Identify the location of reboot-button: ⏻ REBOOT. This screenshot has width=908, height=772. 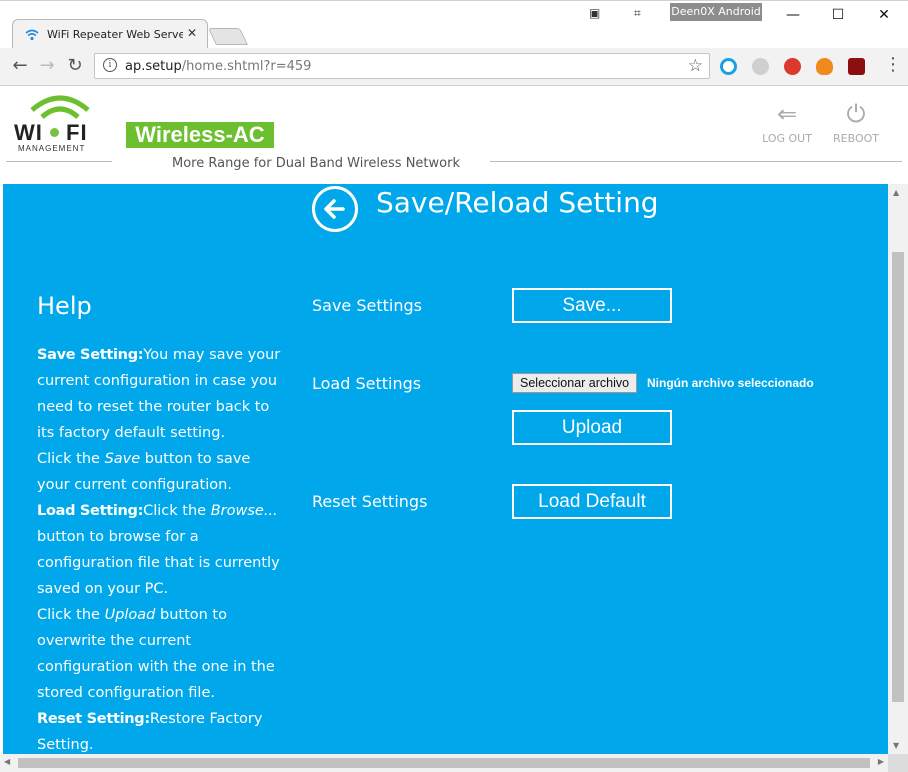
(856, 122).